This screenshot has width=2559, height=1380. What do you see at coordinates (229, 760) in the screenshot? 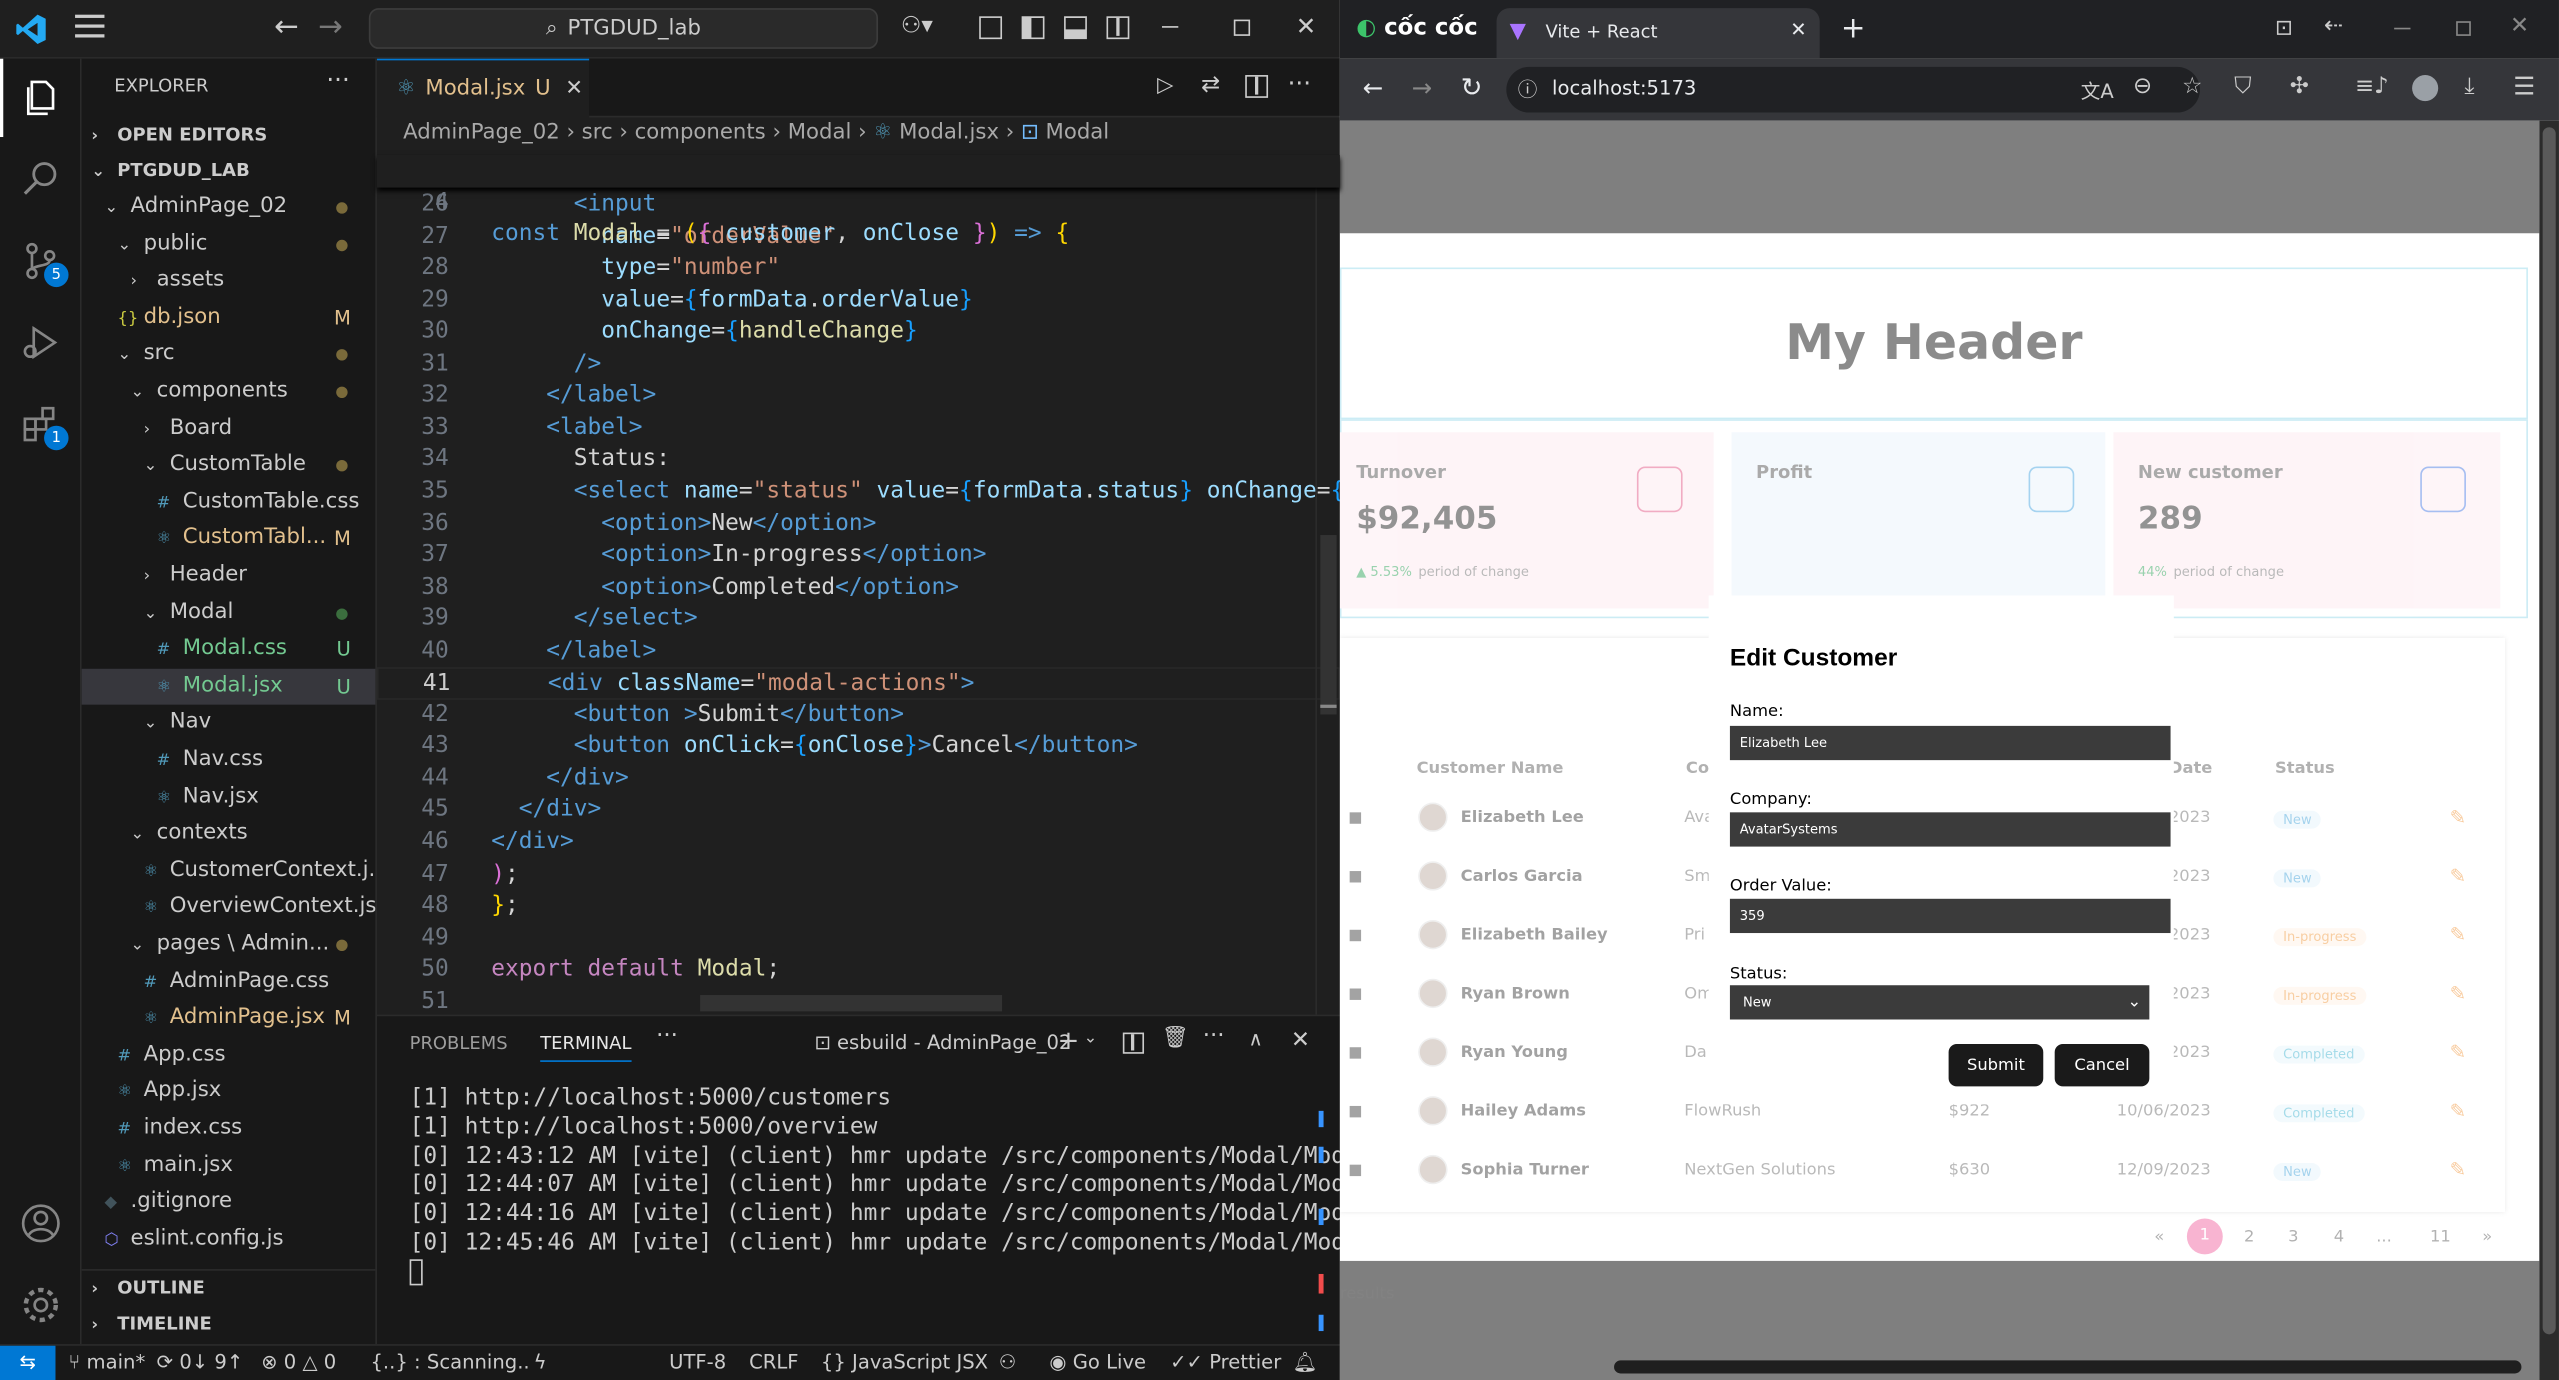
I see `tree-item: # Nav.css` at bounding box center [229, 760].